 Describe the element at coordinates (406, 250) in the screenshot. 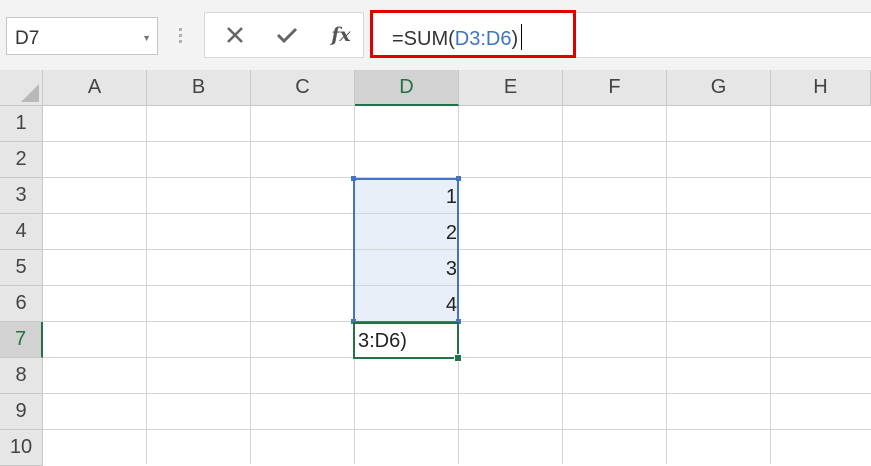

I see `referenced-range-border` at that location.